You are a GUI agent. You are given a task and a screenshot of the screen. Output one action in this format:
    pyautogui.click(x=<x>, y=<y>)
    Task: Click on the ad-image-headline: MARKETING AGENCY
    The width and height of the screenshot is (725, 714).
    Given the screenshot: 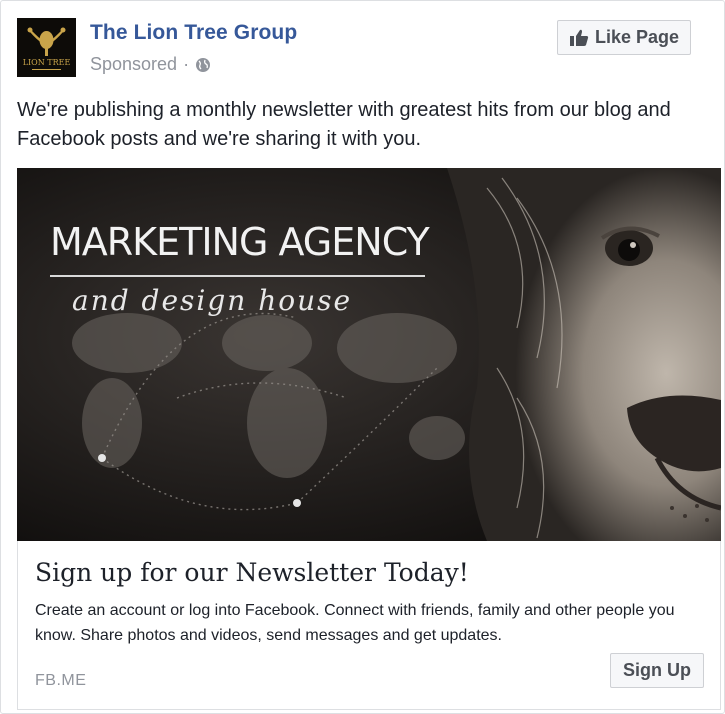 What is the action you would take?
    pyautogui.click(x=240, y=242)
    